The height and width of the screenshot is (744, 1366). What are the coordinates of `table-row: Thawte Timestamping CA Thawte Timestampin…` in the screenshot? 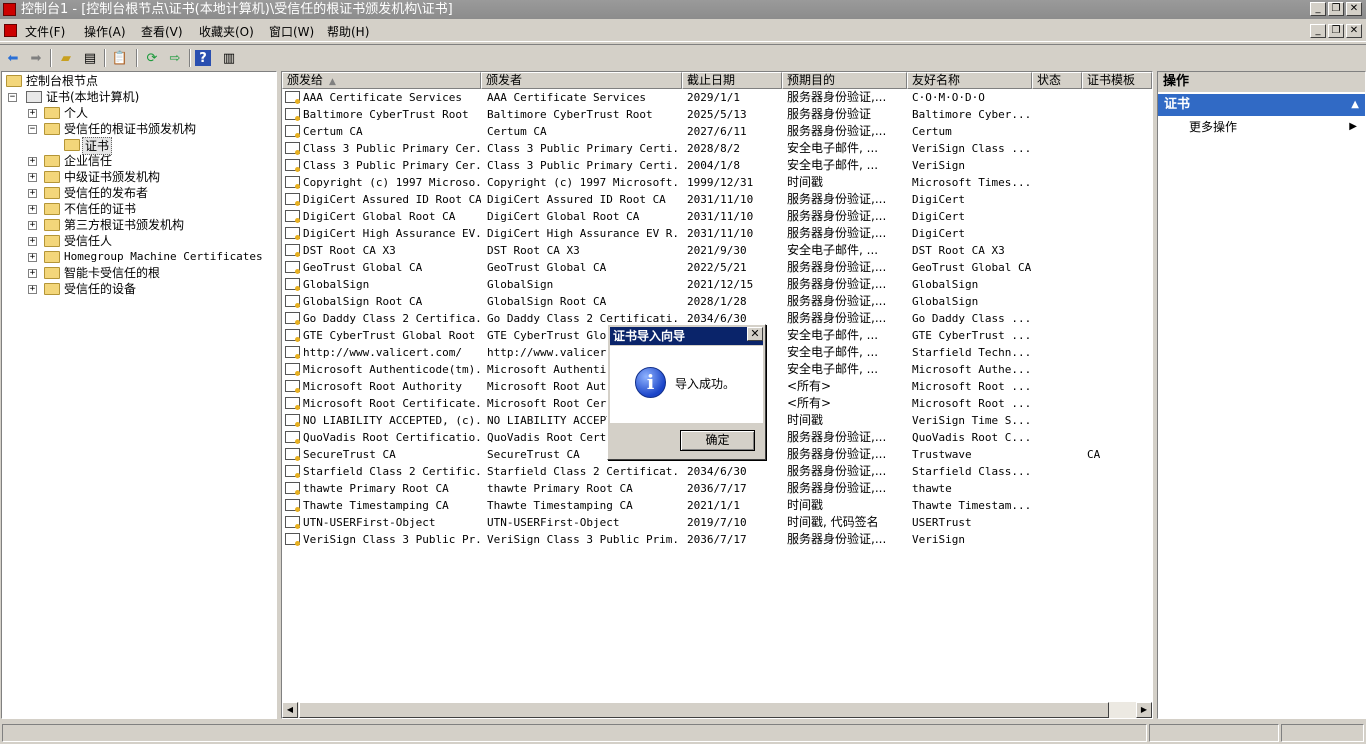 It's located at (717, 505).